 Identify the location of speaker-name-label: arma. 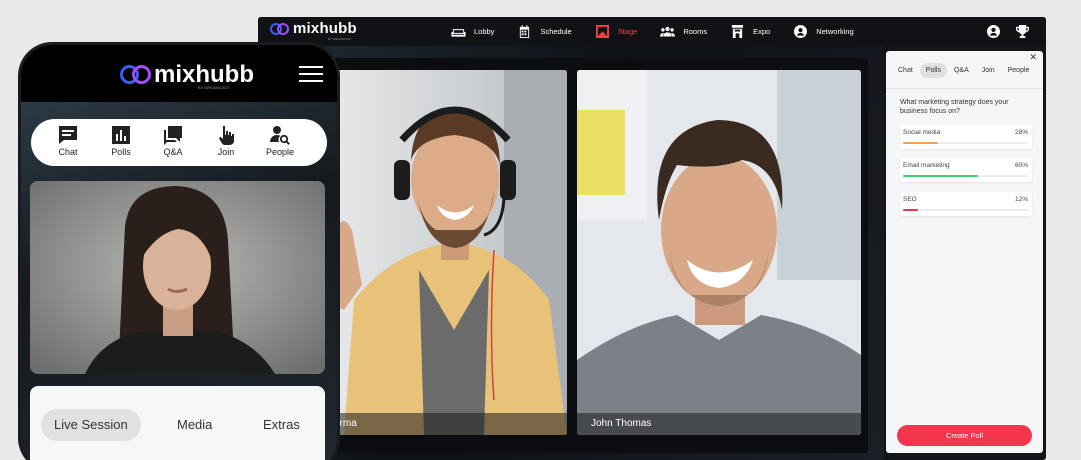
(450, 424).